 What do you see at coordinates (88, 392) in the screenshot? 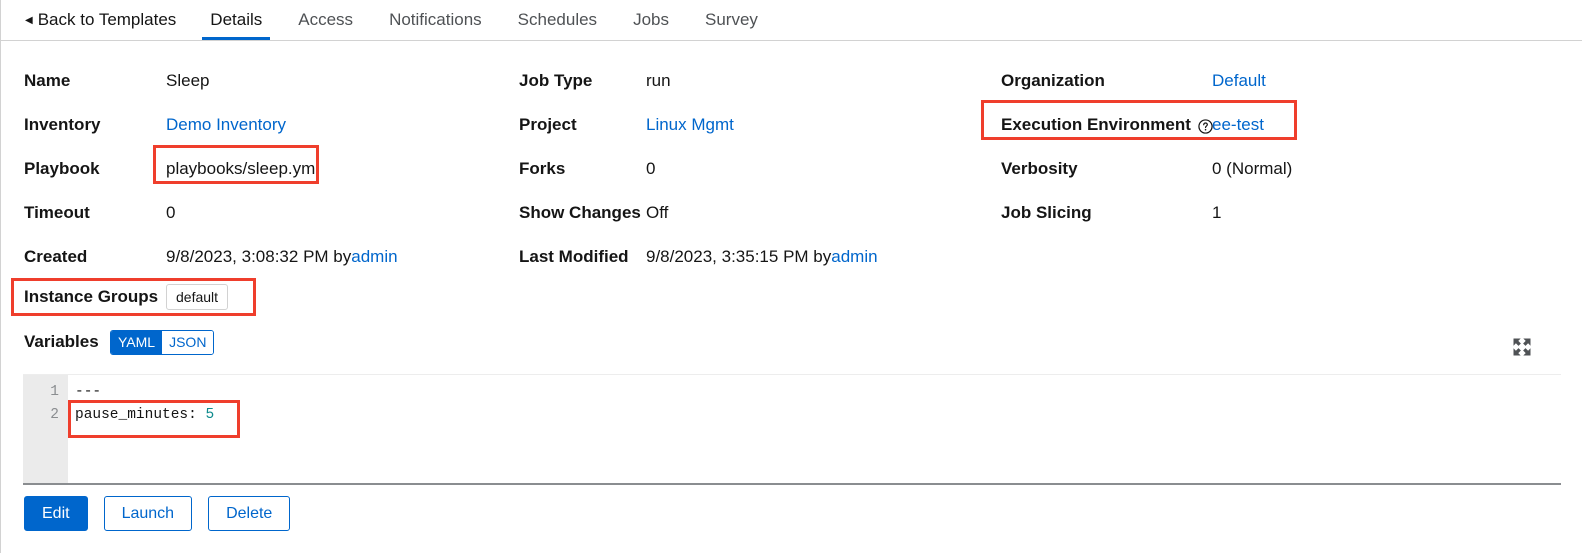
I see `editor-code-line-text: ---` at bounding box center [88, 392].